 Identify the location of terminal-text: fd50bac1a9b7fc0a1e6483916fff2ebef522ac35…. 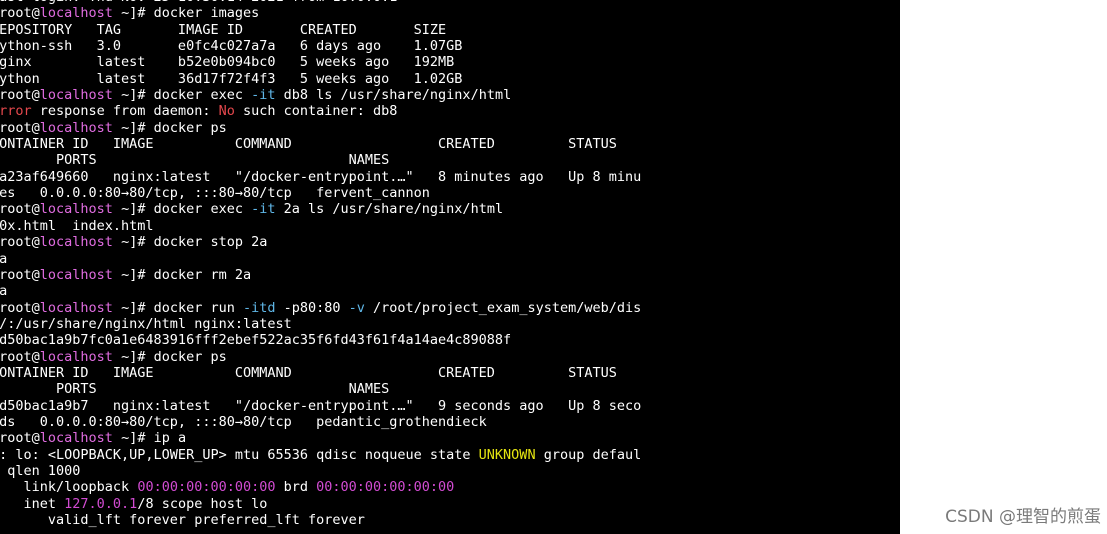
(256, 340).